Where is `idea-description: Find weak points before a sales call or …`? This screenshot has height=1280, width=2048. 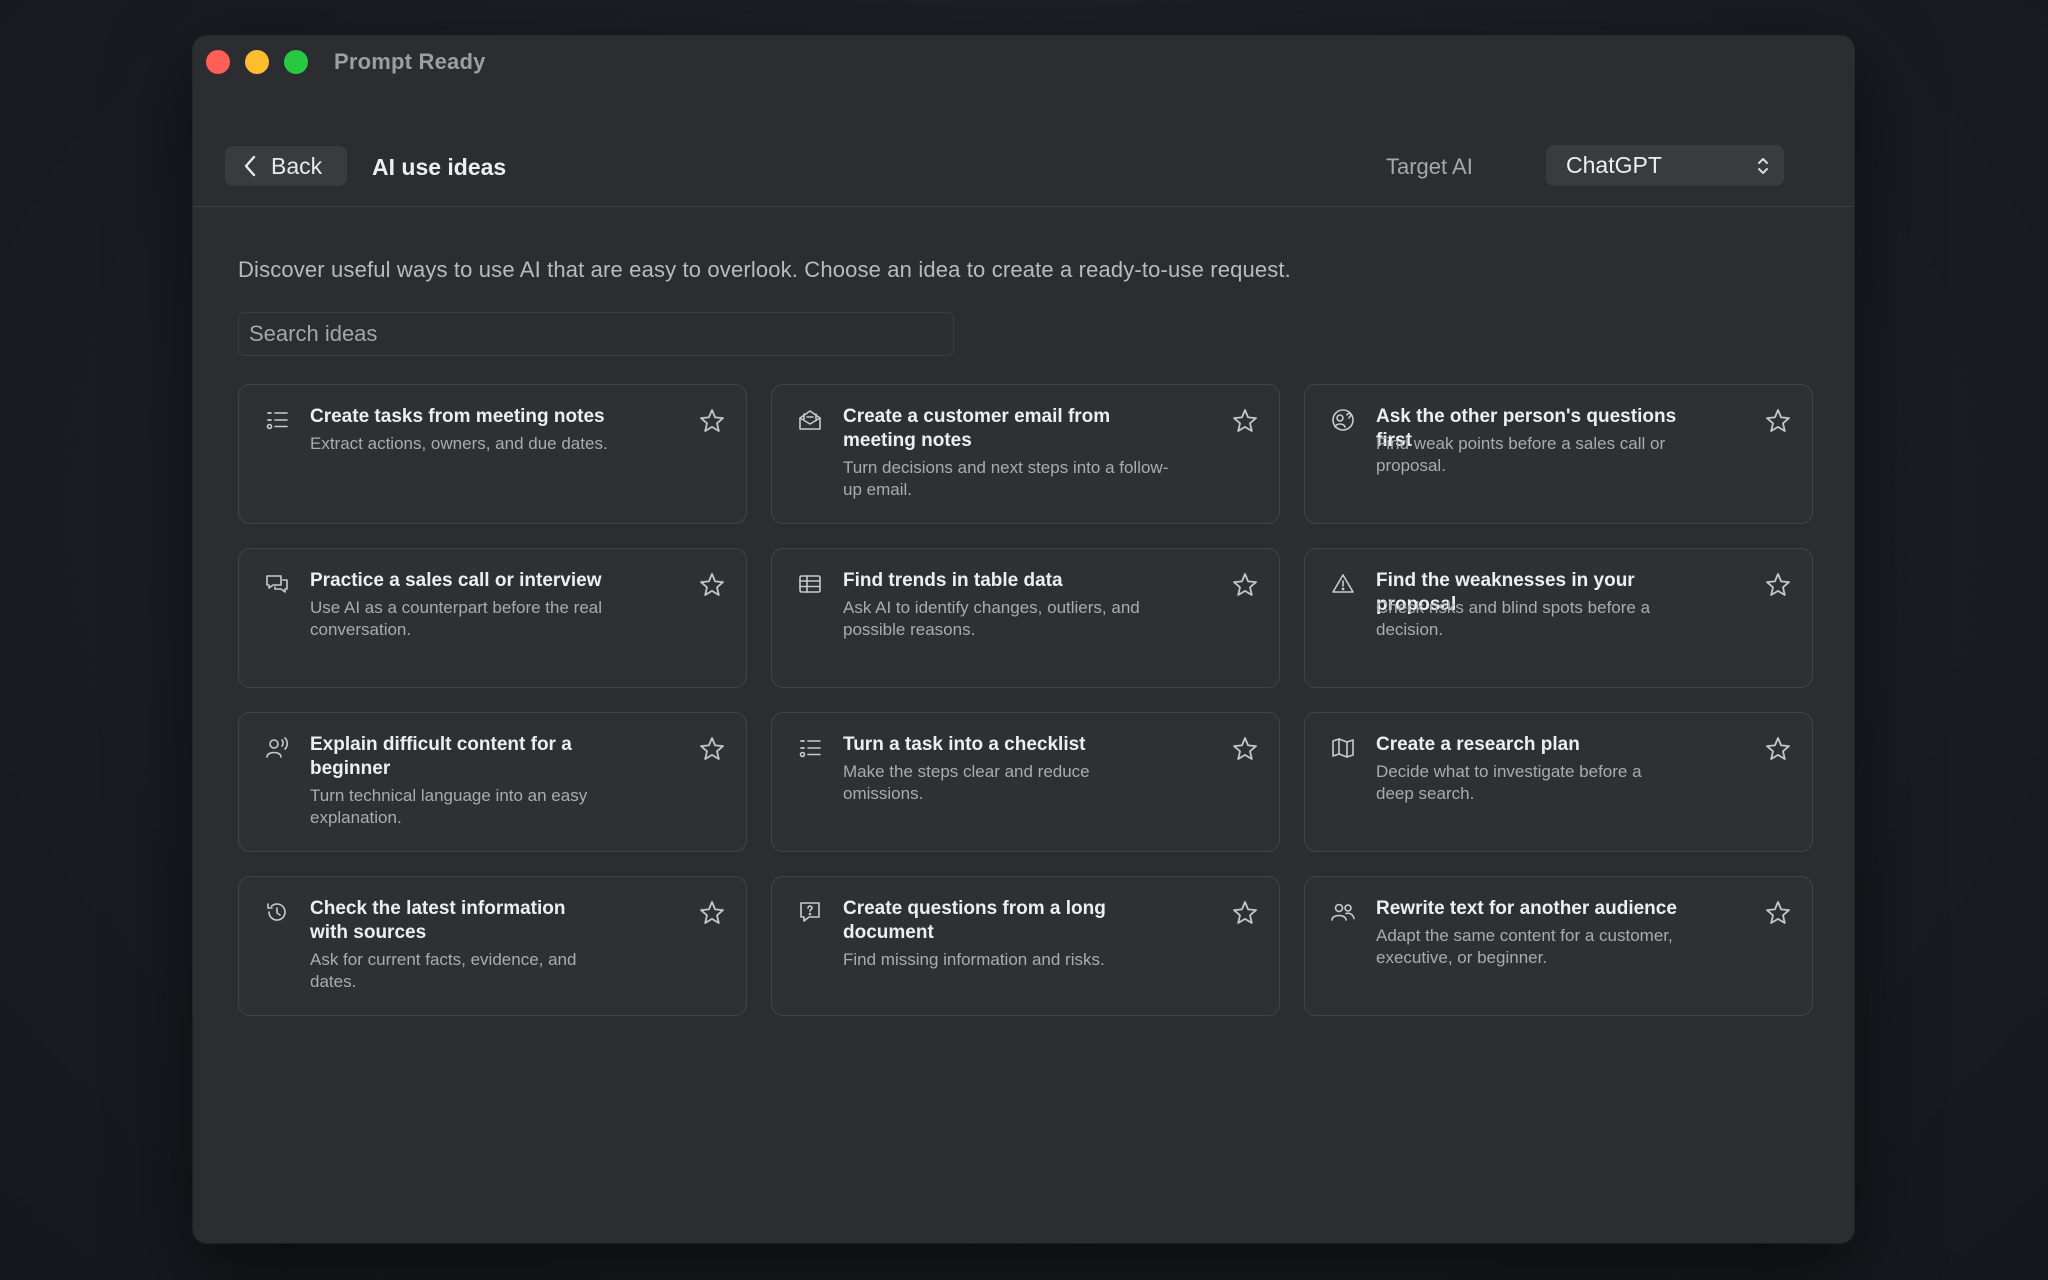 idea-description: Find weak points before a sales call or … is located at coordinates (1521, 454).